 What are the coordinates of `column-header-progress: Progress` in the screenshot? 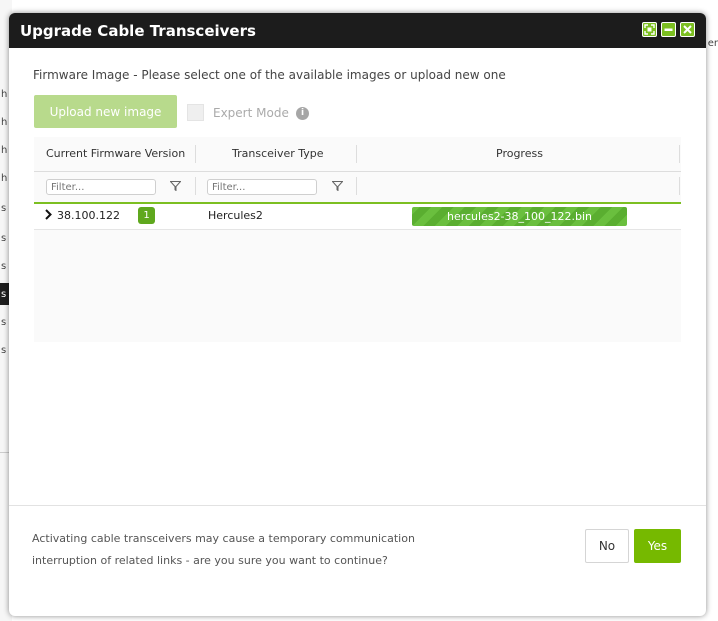 It's located at (519, 153).